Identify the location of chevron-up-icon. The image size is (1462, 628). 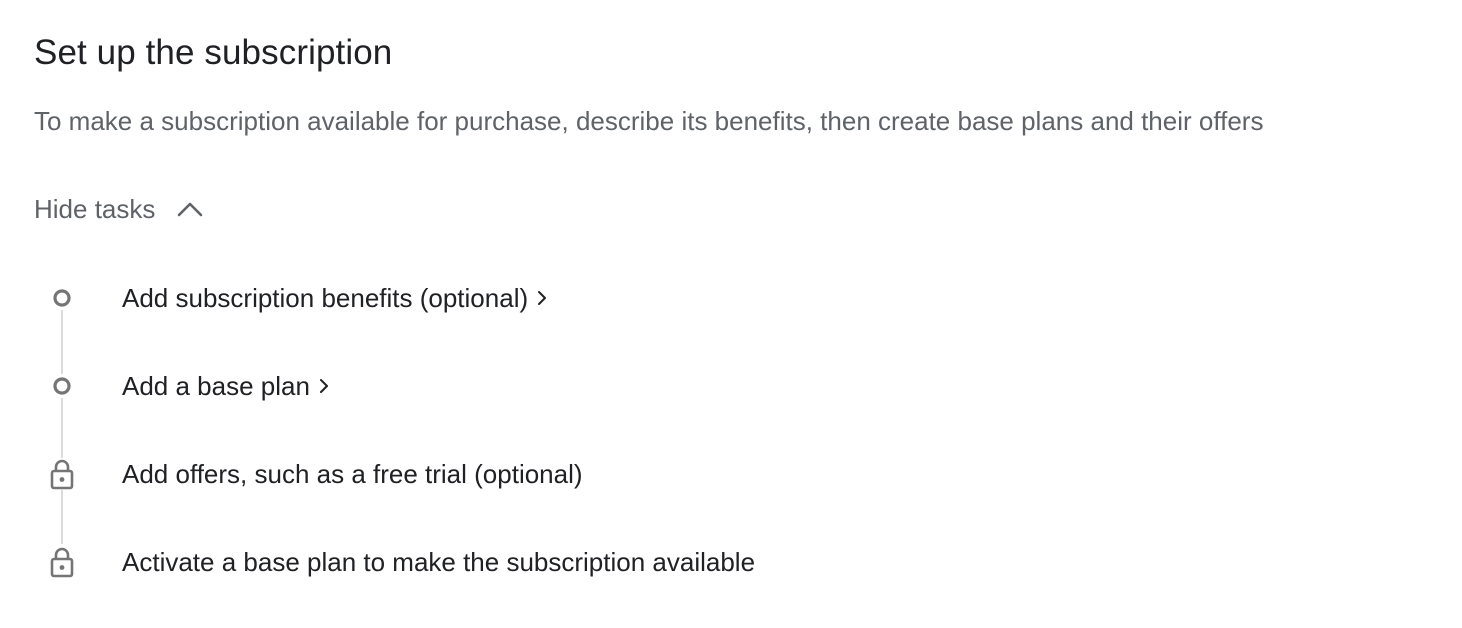
(190, 209).